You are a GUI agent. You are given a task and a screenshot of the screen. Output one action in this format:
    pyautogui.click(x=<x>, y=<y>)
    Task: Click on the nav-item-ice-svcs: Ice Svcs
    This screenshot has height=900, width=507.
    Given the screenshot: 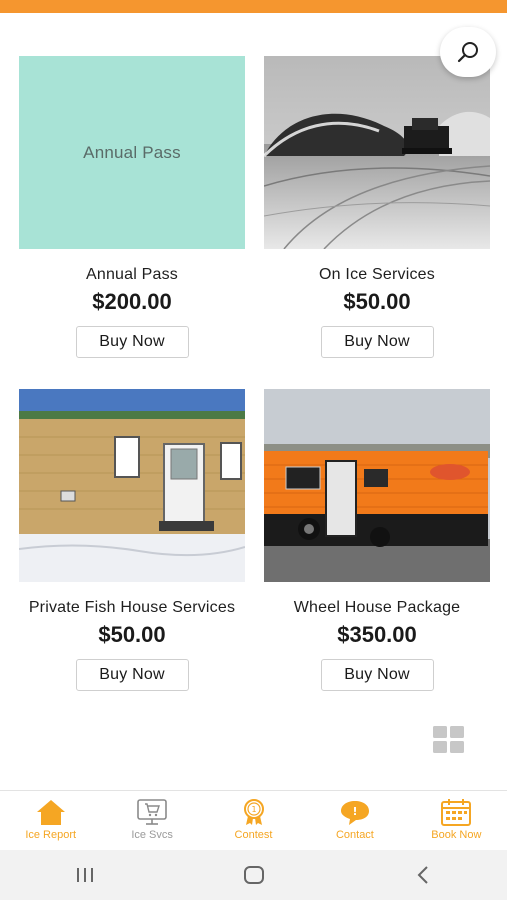 What is the action you would take?
    pyautogui.click(x=151, y=820)
    